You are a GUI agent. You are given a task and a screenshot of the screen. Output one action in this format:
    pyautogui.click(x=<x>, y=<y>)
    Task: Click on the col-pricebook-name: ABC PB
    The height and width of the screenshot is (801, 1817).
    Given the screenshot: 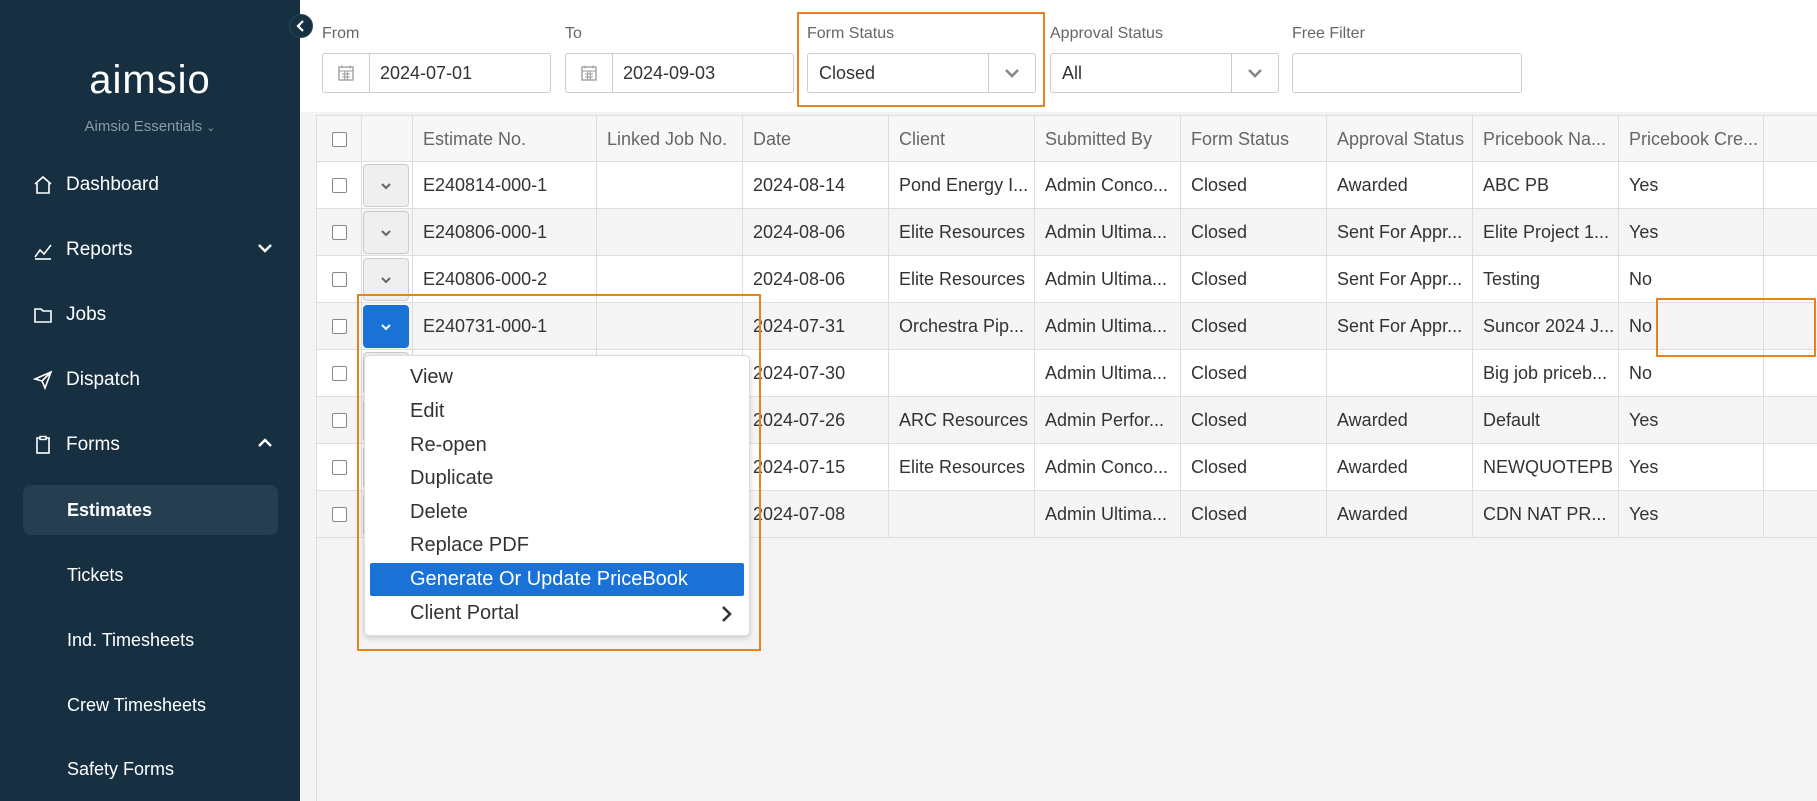 What is the action you would take?
    pyautogui.click(x=1546, y=185)
    